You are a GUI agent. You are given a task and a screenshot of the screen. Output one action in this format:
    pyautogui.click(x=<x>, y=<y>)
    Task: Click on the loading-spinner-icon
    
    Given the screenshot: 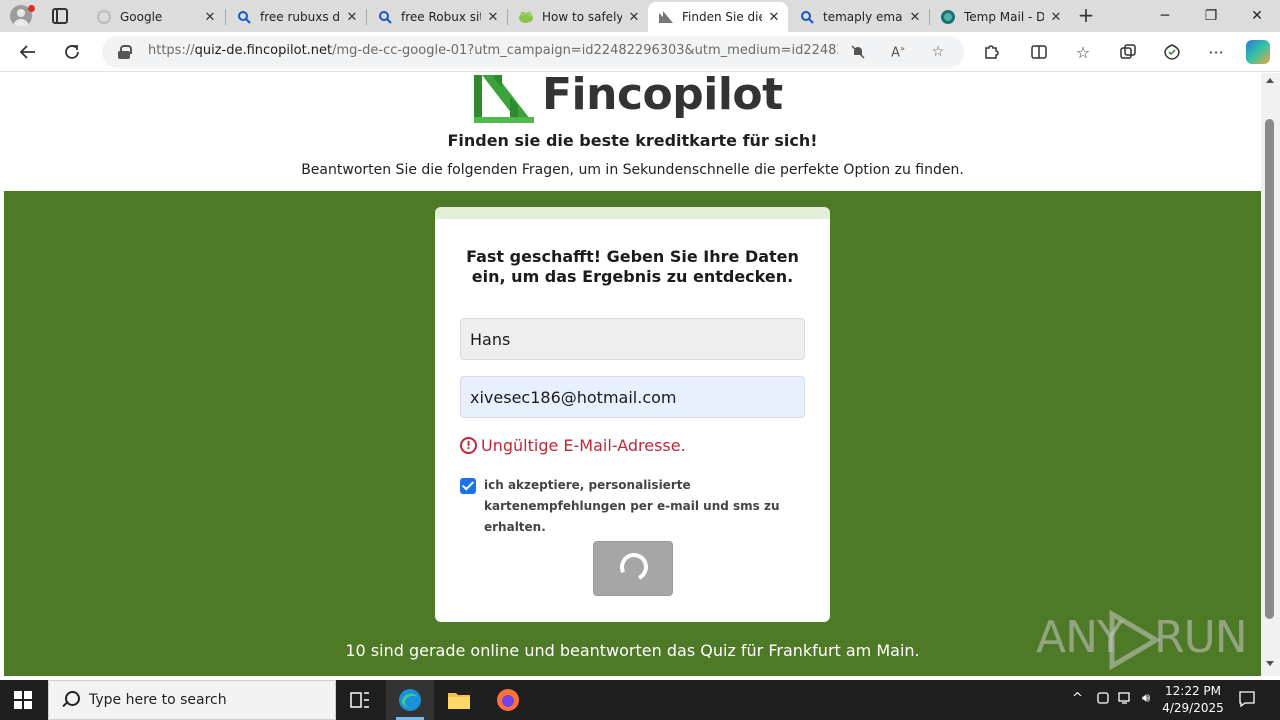 What is the action you would take?
    pyautogui.click(x=634, y=567)
    